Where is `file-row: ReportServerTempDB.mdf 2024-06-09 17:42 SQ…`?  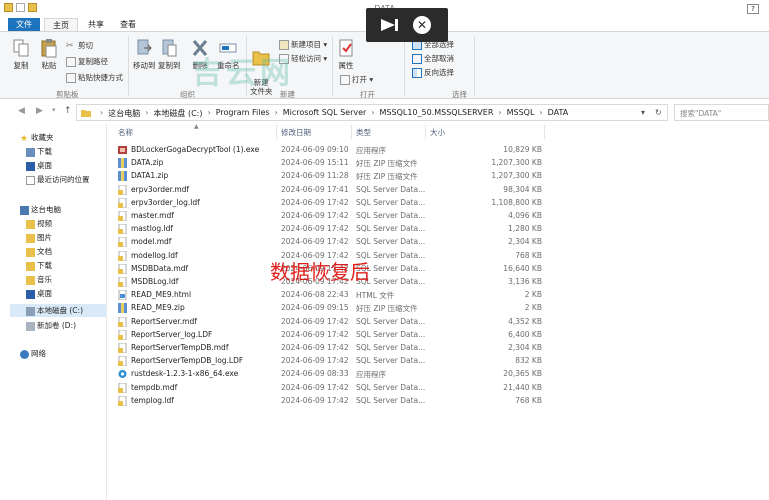 file-row: ReportServerTempDB.mdf 2024-06-09 17:42 SQ… is located at coordinates (438, 348).